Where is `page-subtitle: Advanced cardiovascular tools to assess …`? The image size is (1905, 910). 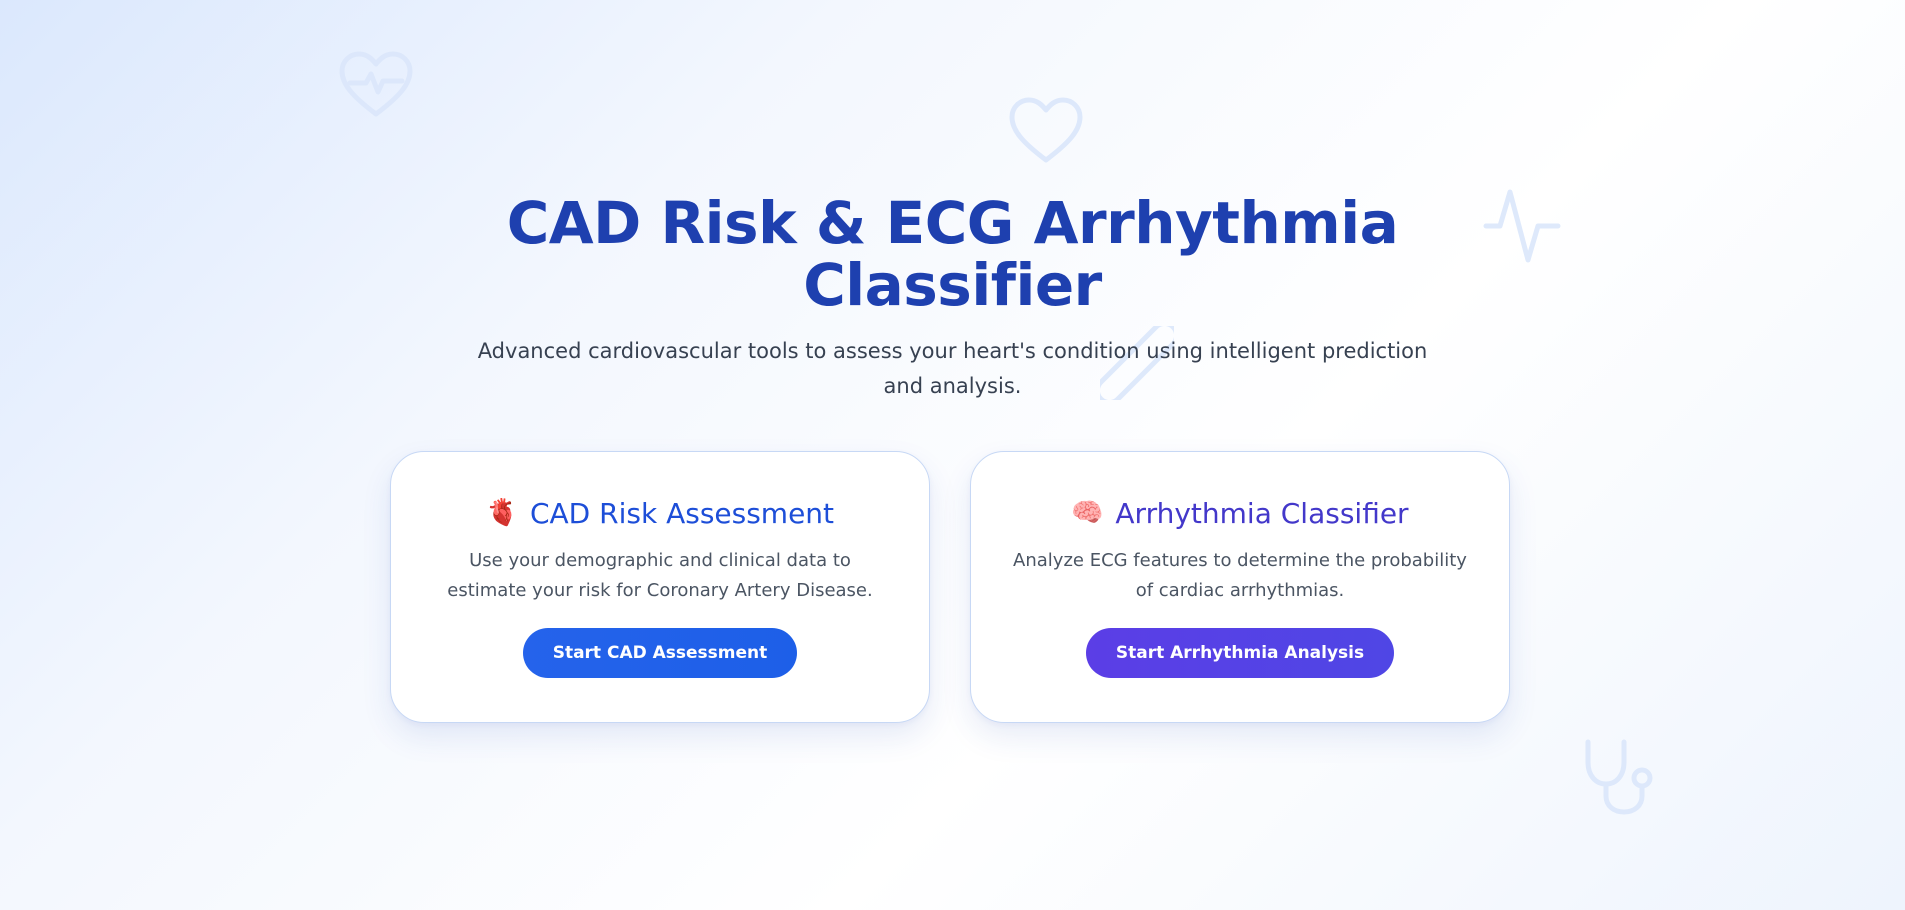 page-subtitle: Advanced cardiovascular tools to assess … is located at coordinates (952, 368).